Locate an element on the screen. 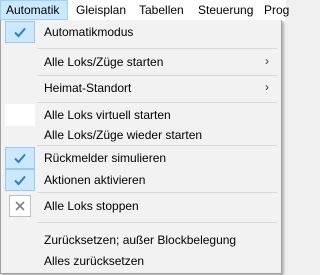 Image resolution: width=320 pixels, height=275 pixels. menu-item-label: Alle Loks/Züge starten is located at coordinates (104, 62).